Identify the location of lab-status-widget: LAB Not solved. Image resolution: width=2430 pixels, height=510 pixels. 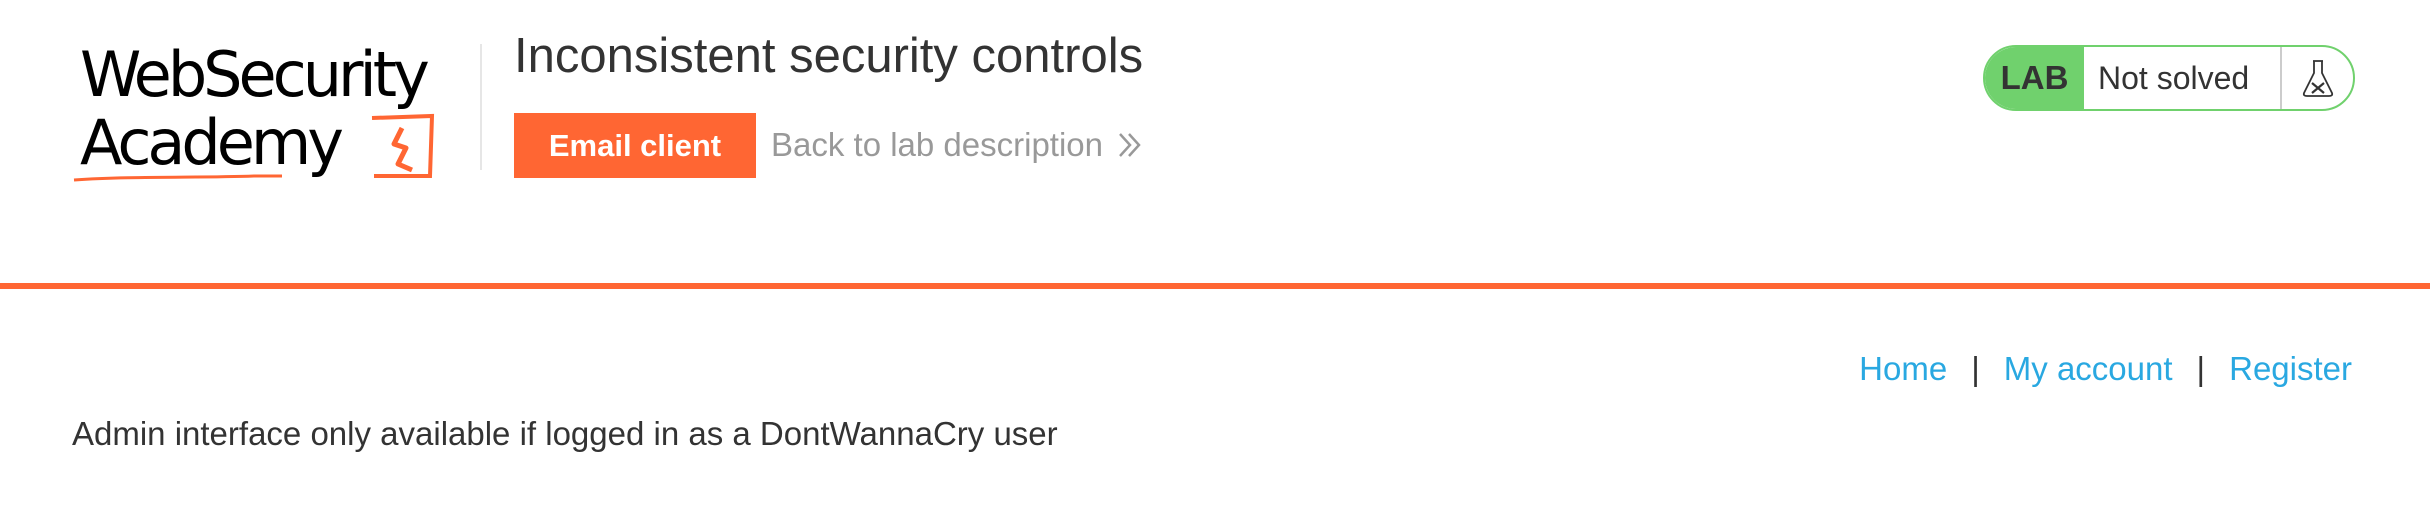
(2169, 78).